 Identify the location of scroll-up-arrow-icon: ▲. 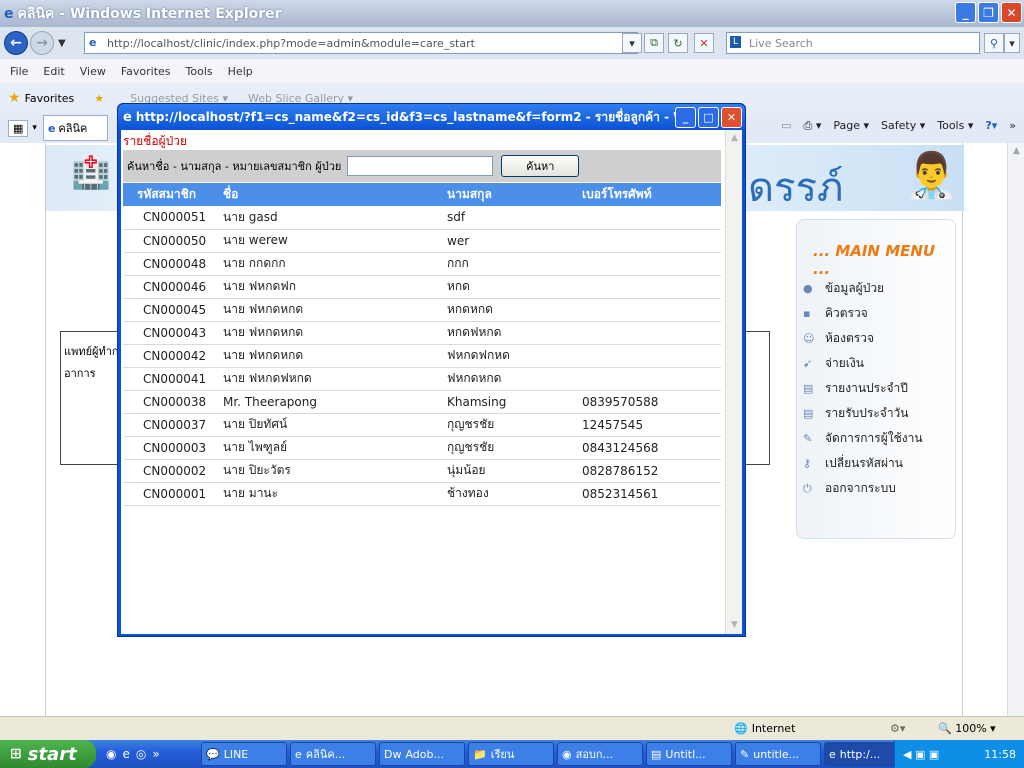
(1016, 151).